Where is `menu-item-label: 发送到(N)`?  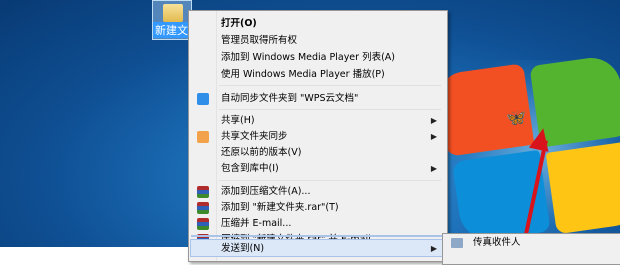 menu-item-label: 发送到(N) is located at coordinates (243, 248).